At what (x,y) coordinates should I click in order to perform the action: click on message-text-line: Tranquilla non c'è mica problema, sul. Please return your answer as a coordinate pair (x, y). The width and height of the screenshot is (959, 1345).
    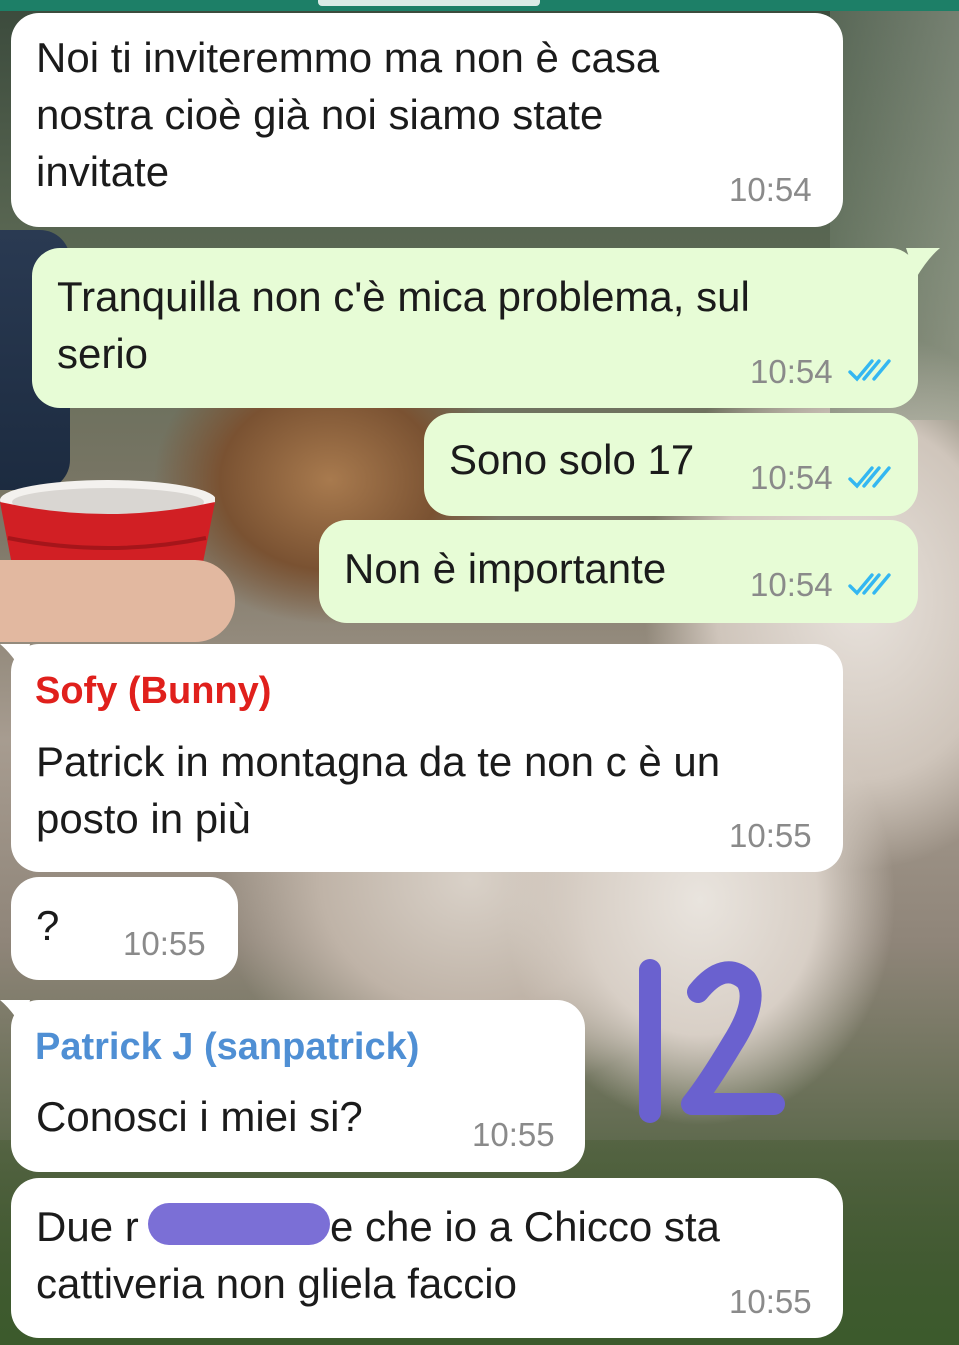
    Looking at the image, I should click on (403, 296).